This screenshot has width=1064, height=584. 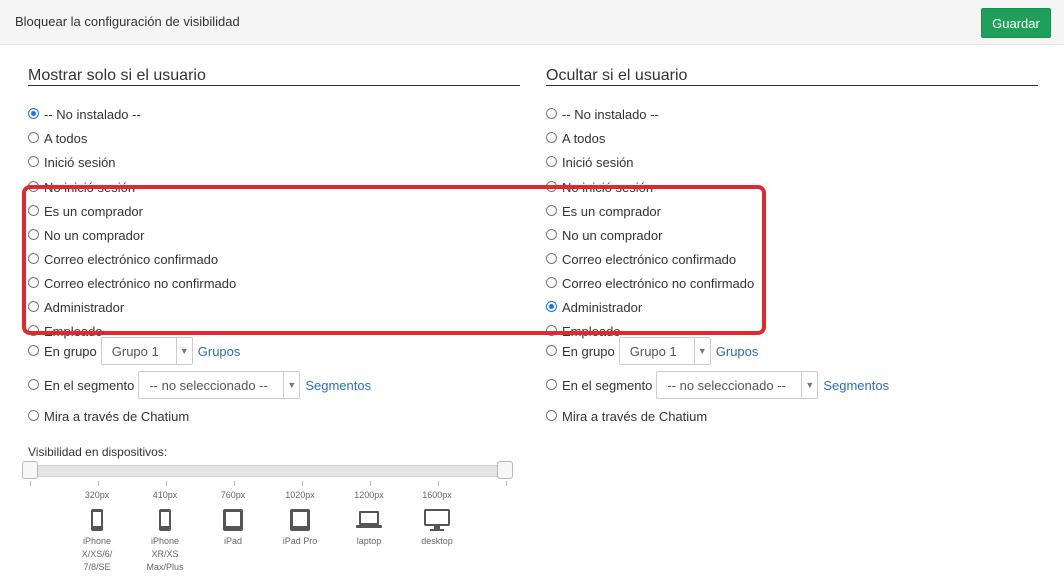 I want to click on device-name: iPhone XR/XS Max/Plus, so click(x=165, y=554).